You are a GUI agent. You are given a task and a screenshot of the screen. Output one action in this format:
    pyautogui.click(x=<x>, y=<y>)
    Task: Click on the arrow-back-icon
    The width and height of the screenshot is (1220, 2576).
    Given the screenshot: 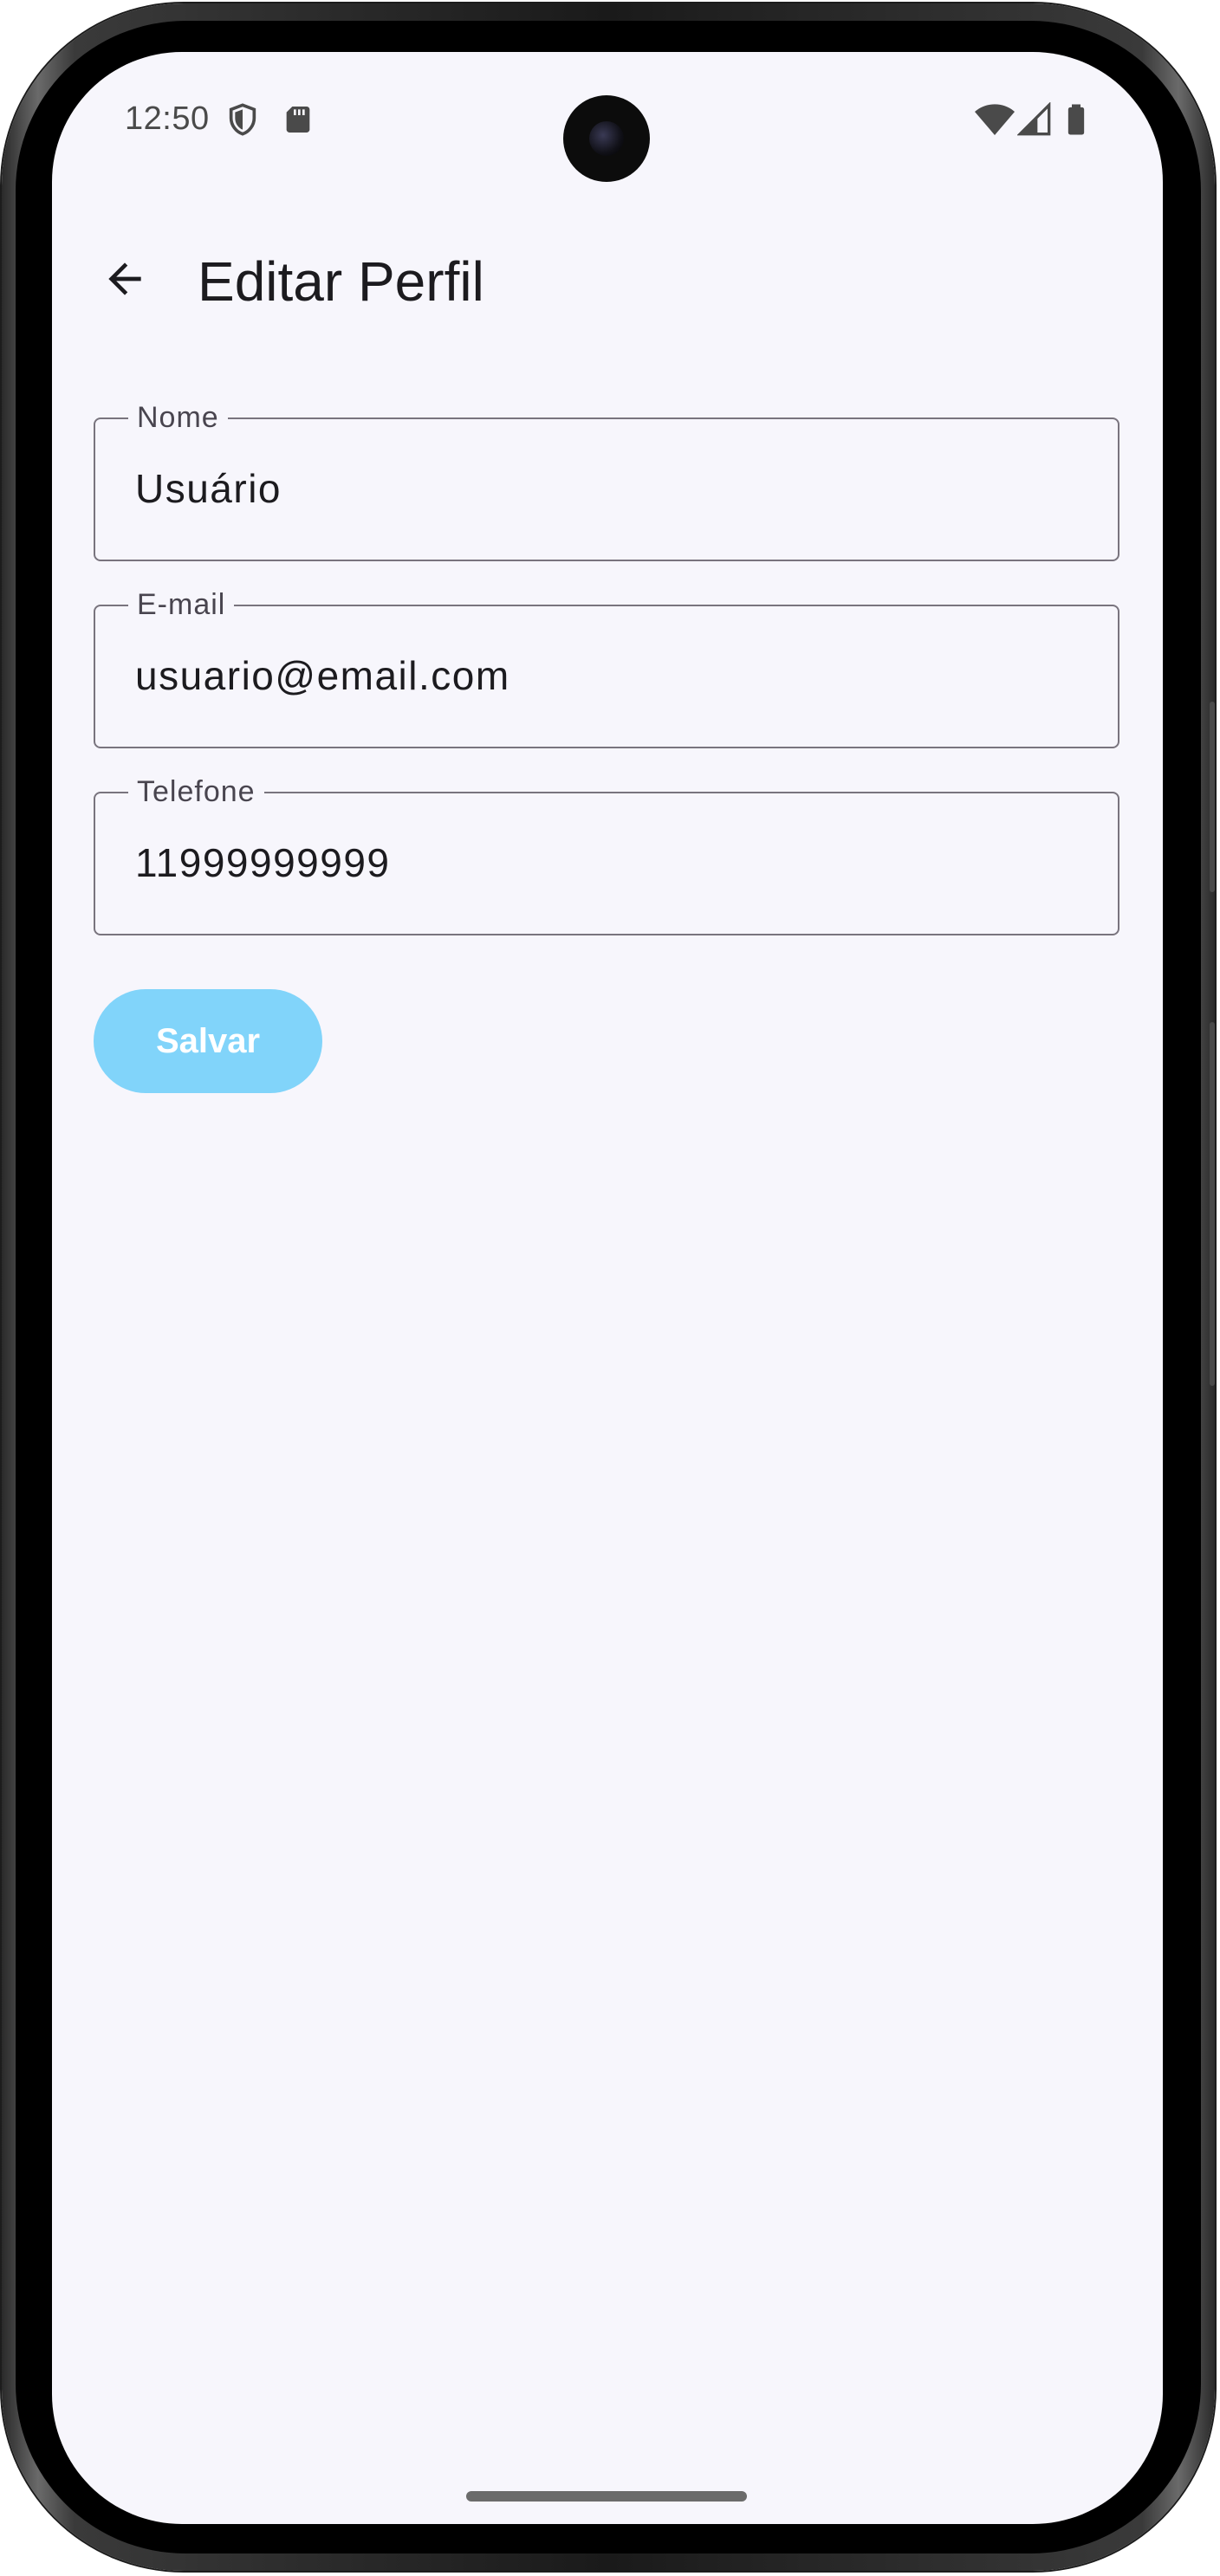 What is the action you would take?
    pyautogui.click(x=125, y=281)
    